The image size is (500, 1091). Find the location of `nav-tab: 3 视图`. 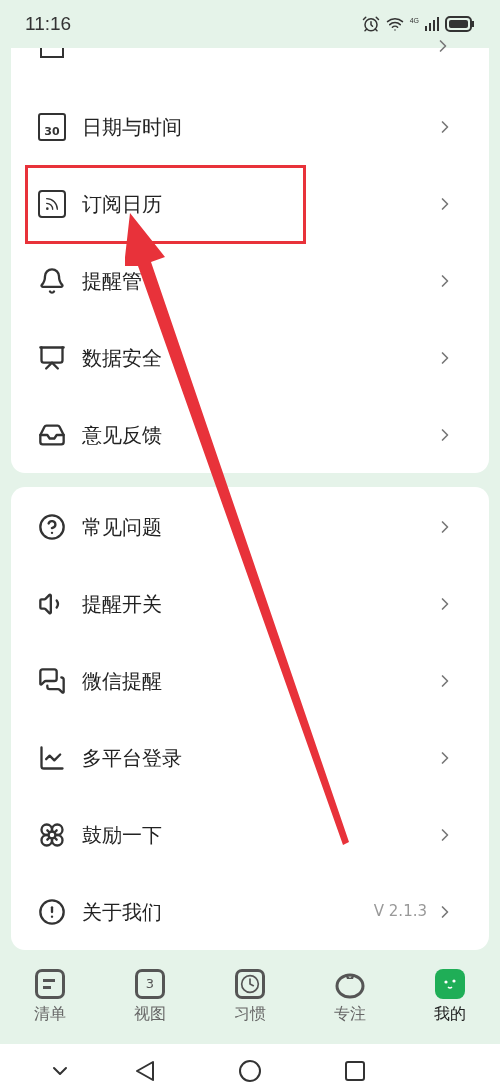

nav-tab: 3 视图 is located at coordinates (150, 997).